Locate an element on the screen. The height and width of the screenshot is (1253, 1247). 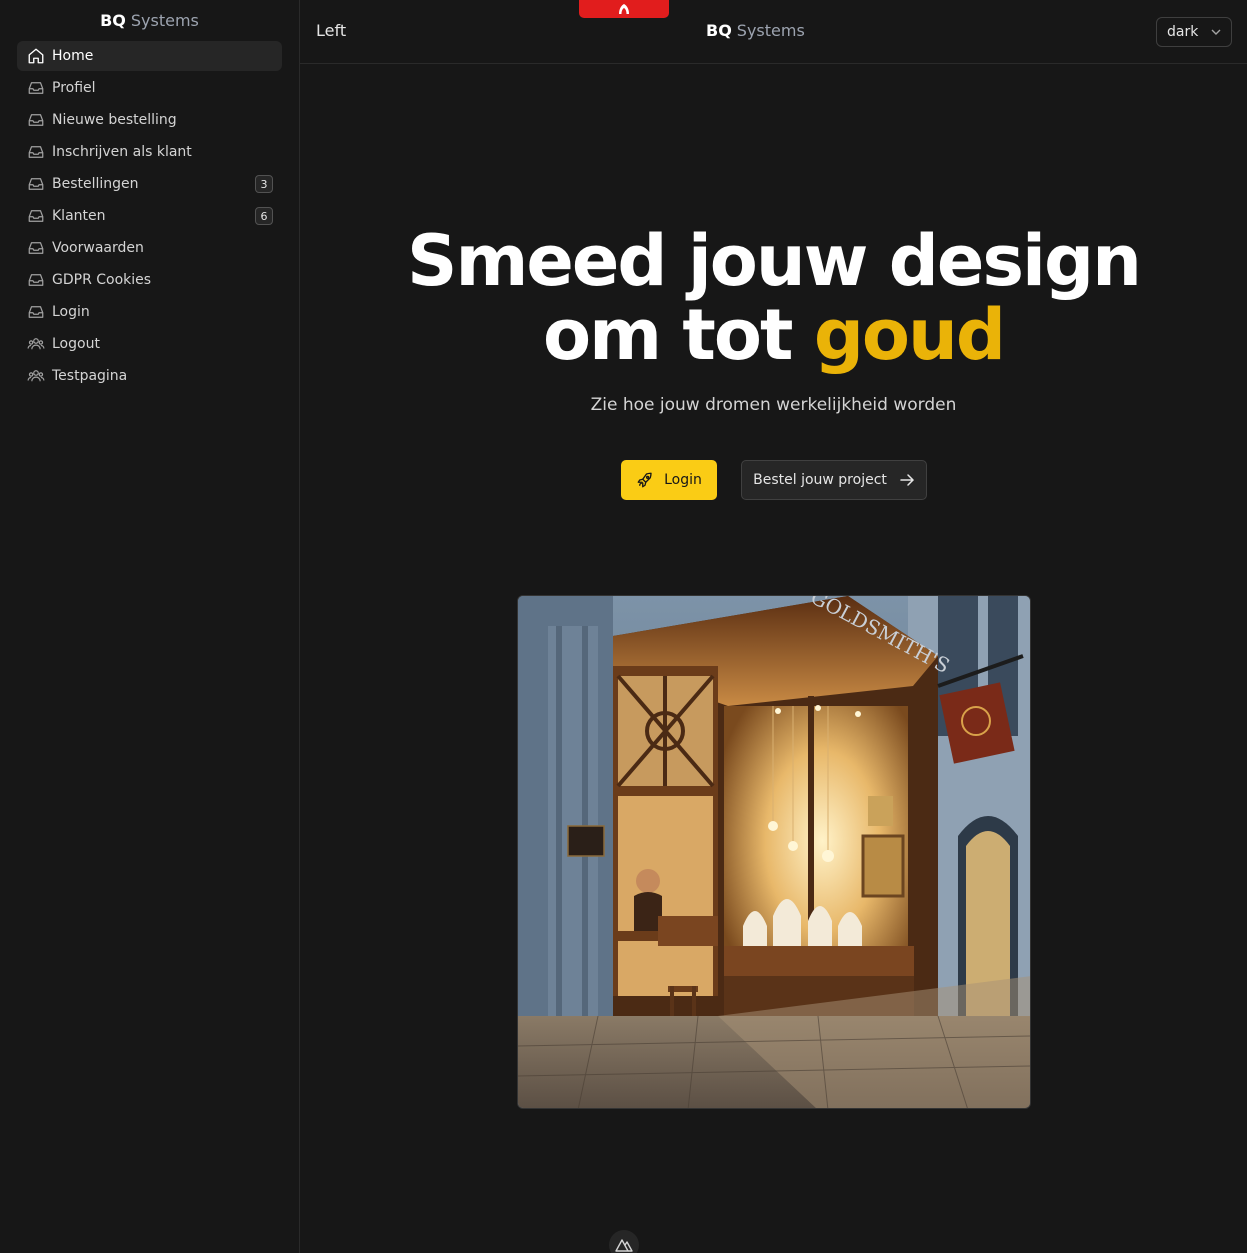
login-button: Login is located at coordinates (669, 480).